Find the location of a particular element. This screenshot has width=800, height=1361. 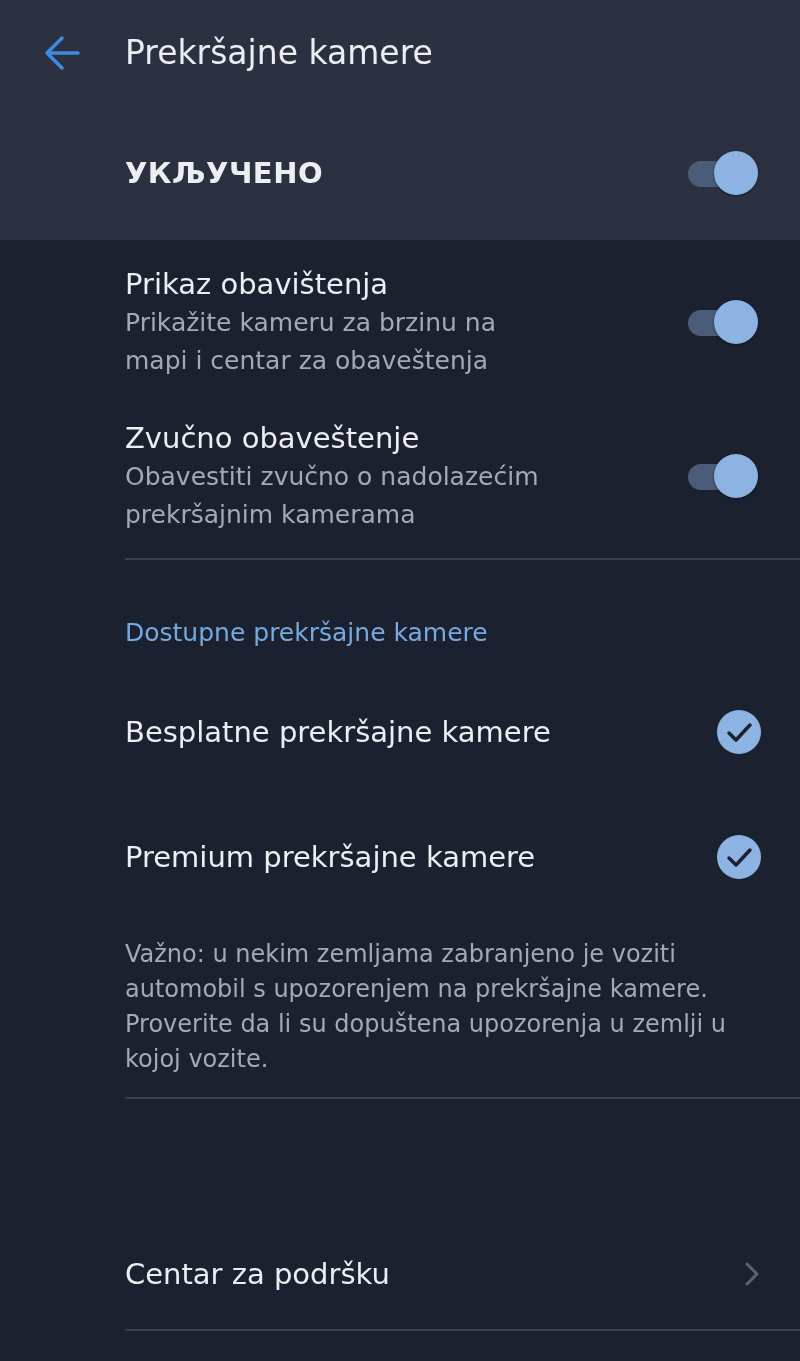

master-switch-label: УКЉУЧЕНО is located at coordinates (224, 172).